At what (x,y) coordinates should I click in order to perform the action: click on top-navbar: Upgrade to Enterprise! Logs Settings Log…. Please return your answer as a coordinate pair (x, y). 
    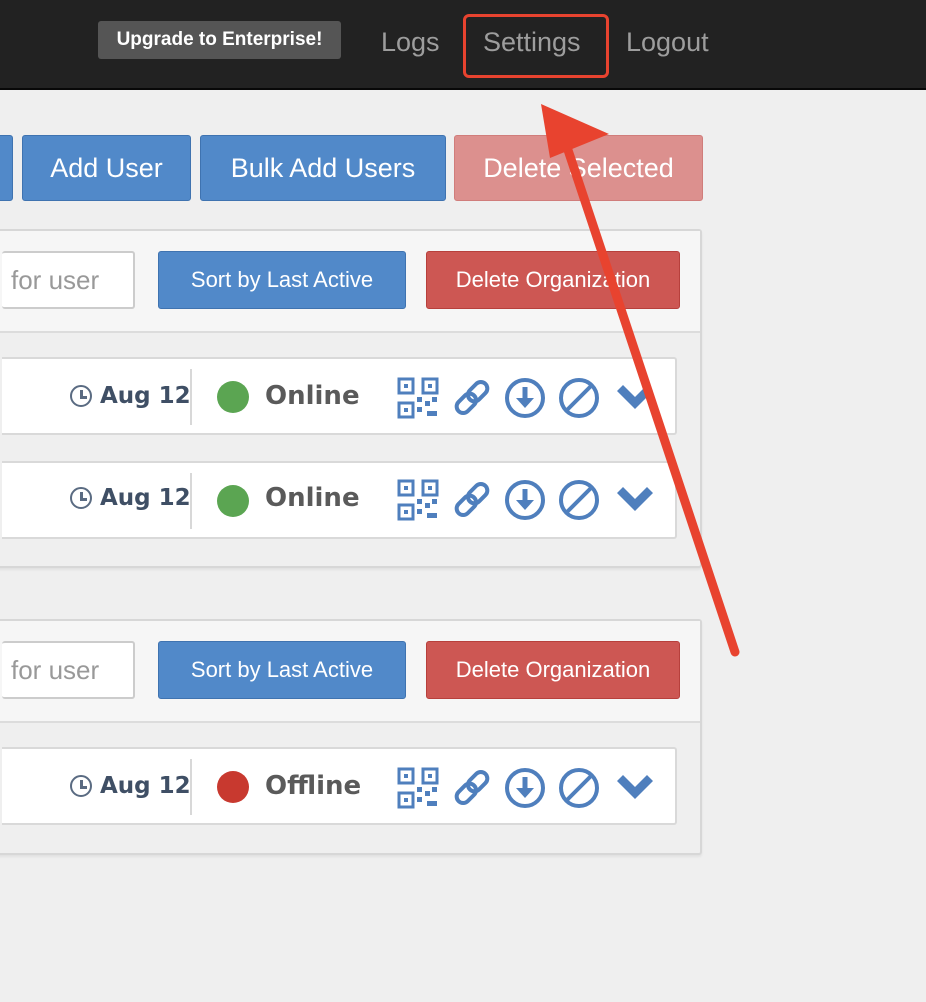
    Looking at the image, I should click on (463, 45).